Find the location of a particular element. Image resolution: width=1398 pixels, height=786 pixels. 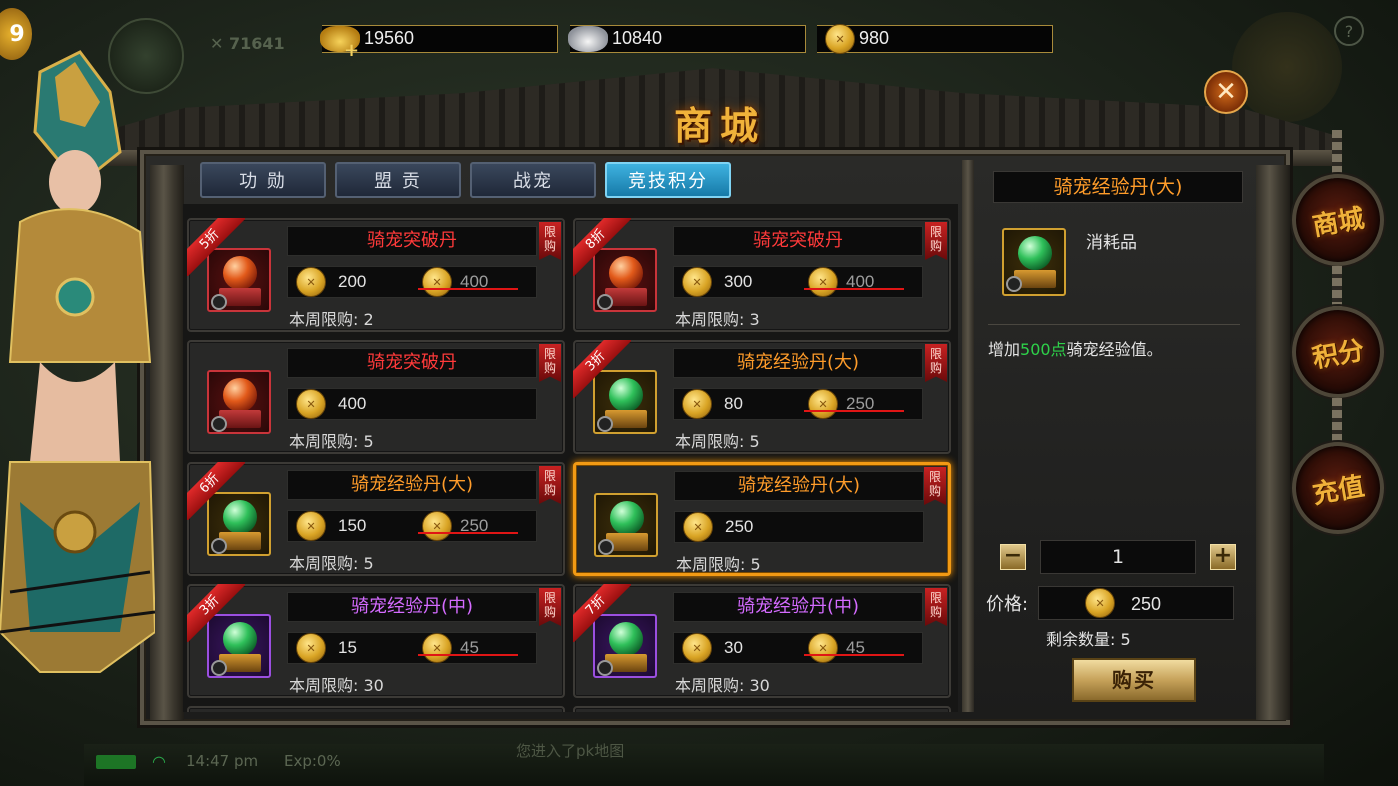

bottom-status-bar is located at coordinates (704, 765).